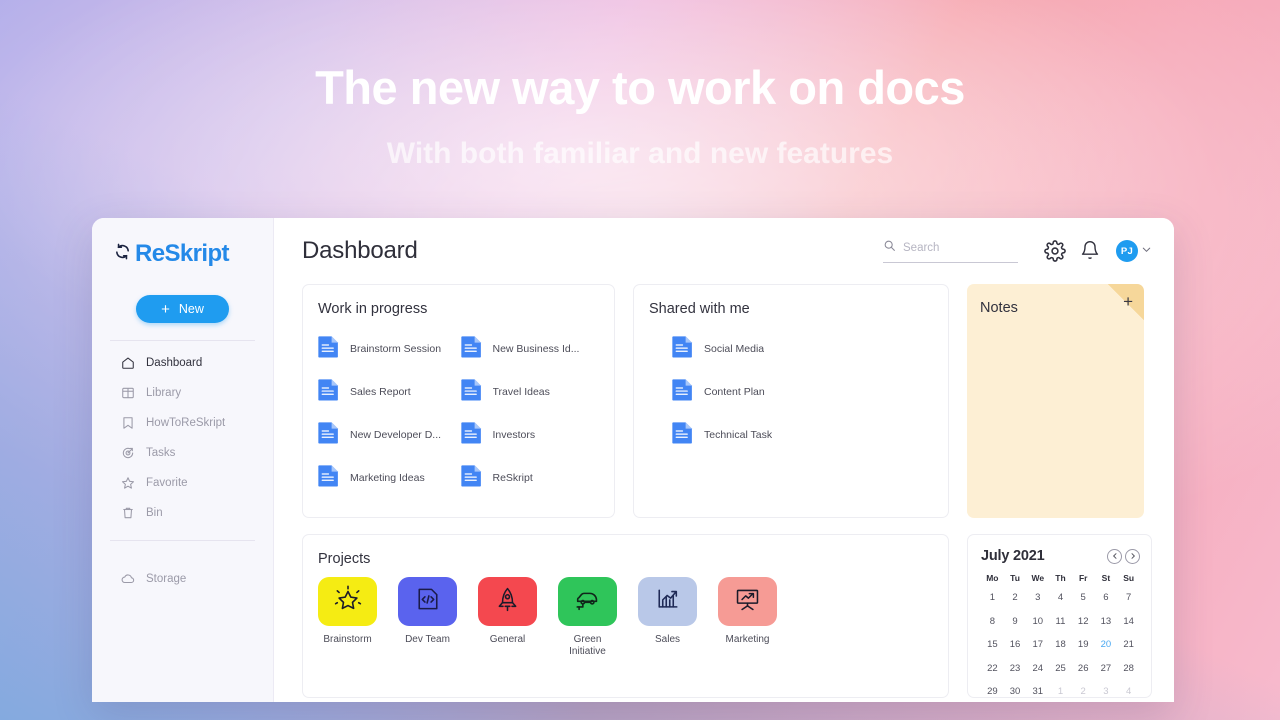  I want to click on hero-subtitle: With both familiar and new features, so click(640, 153).